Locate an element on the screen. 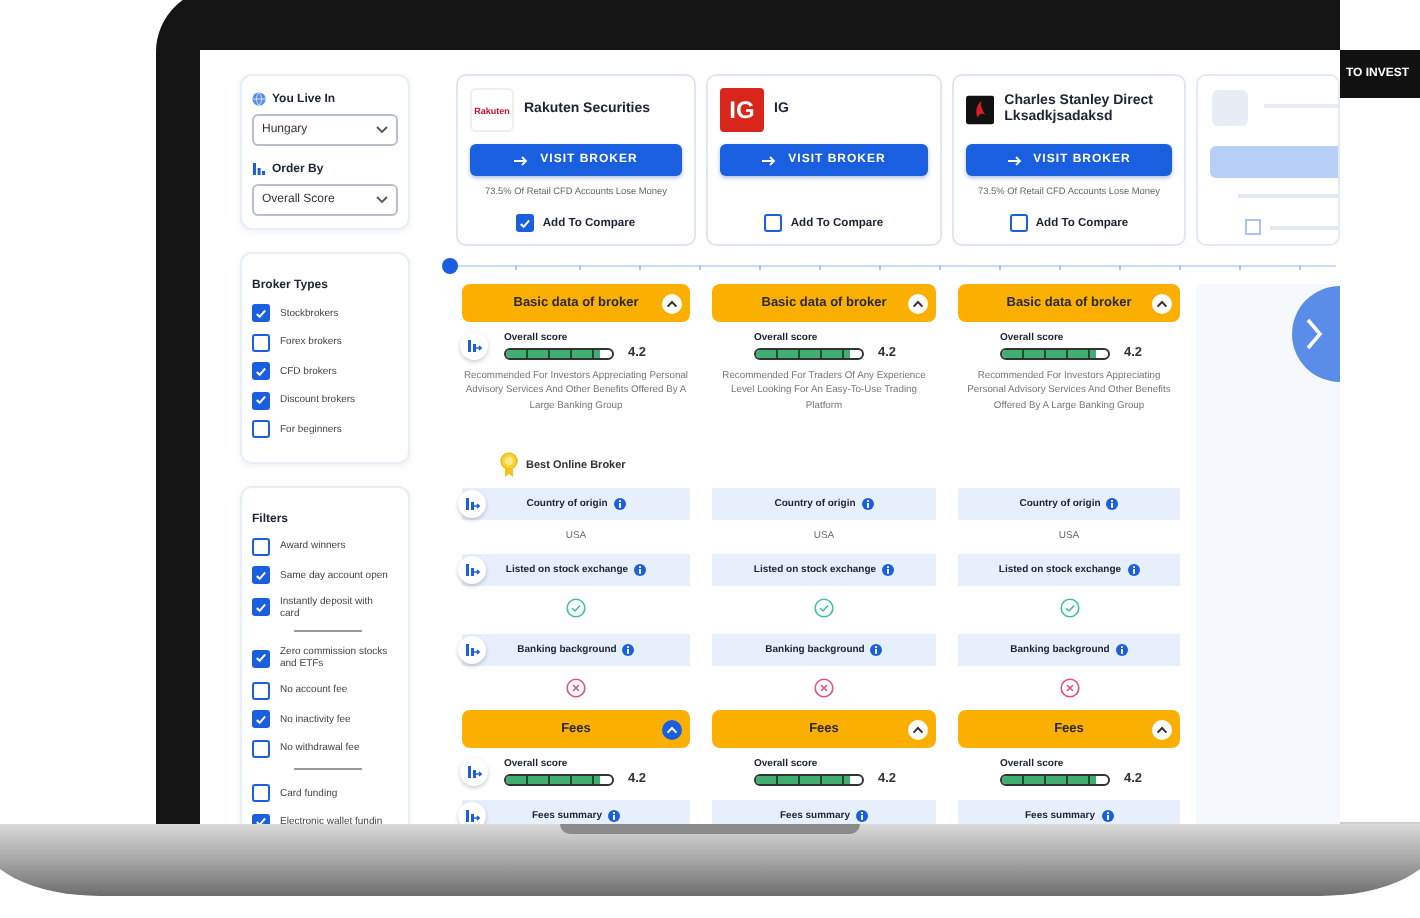 Image resolution: width=1420 pixels, height=918 pixels. chevron-right-icon is located at coordinates (1314, 334).